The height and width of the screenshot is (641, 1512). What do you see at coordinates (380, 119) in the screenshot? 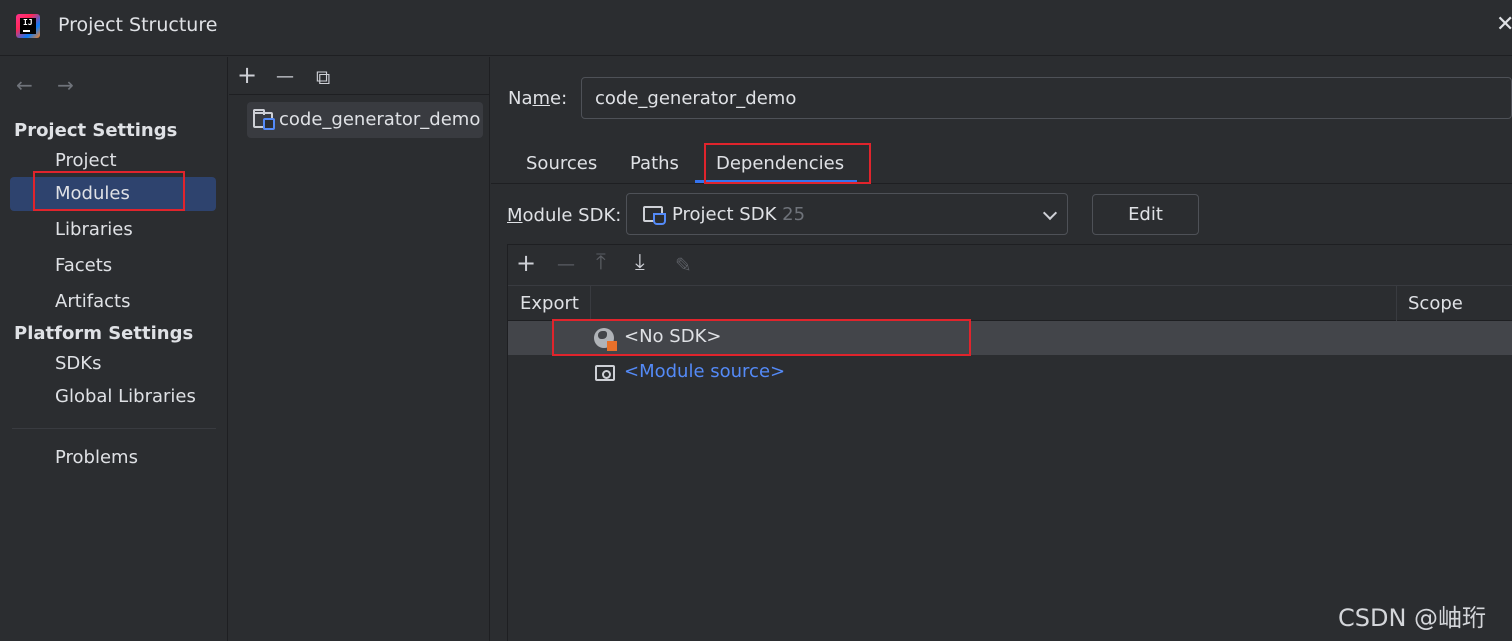
I see `module-item-label: code_generator_demo` at bounding box center [380, 119].